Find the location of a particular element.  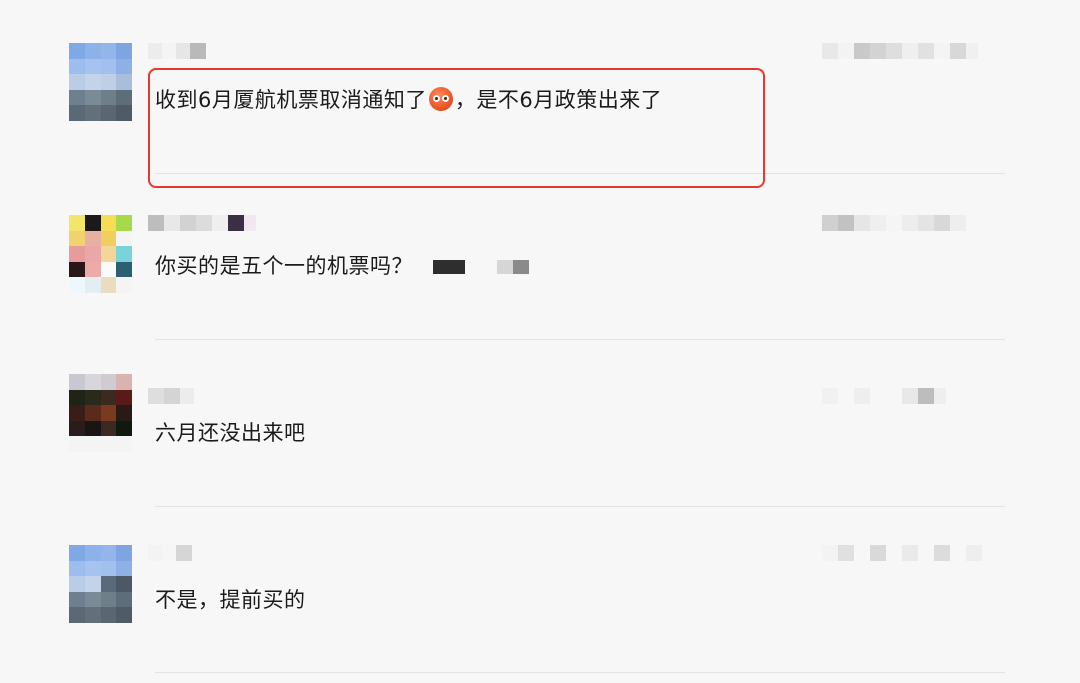

comment-text: 不是，提前买的 is located at coordinates (230, 600).